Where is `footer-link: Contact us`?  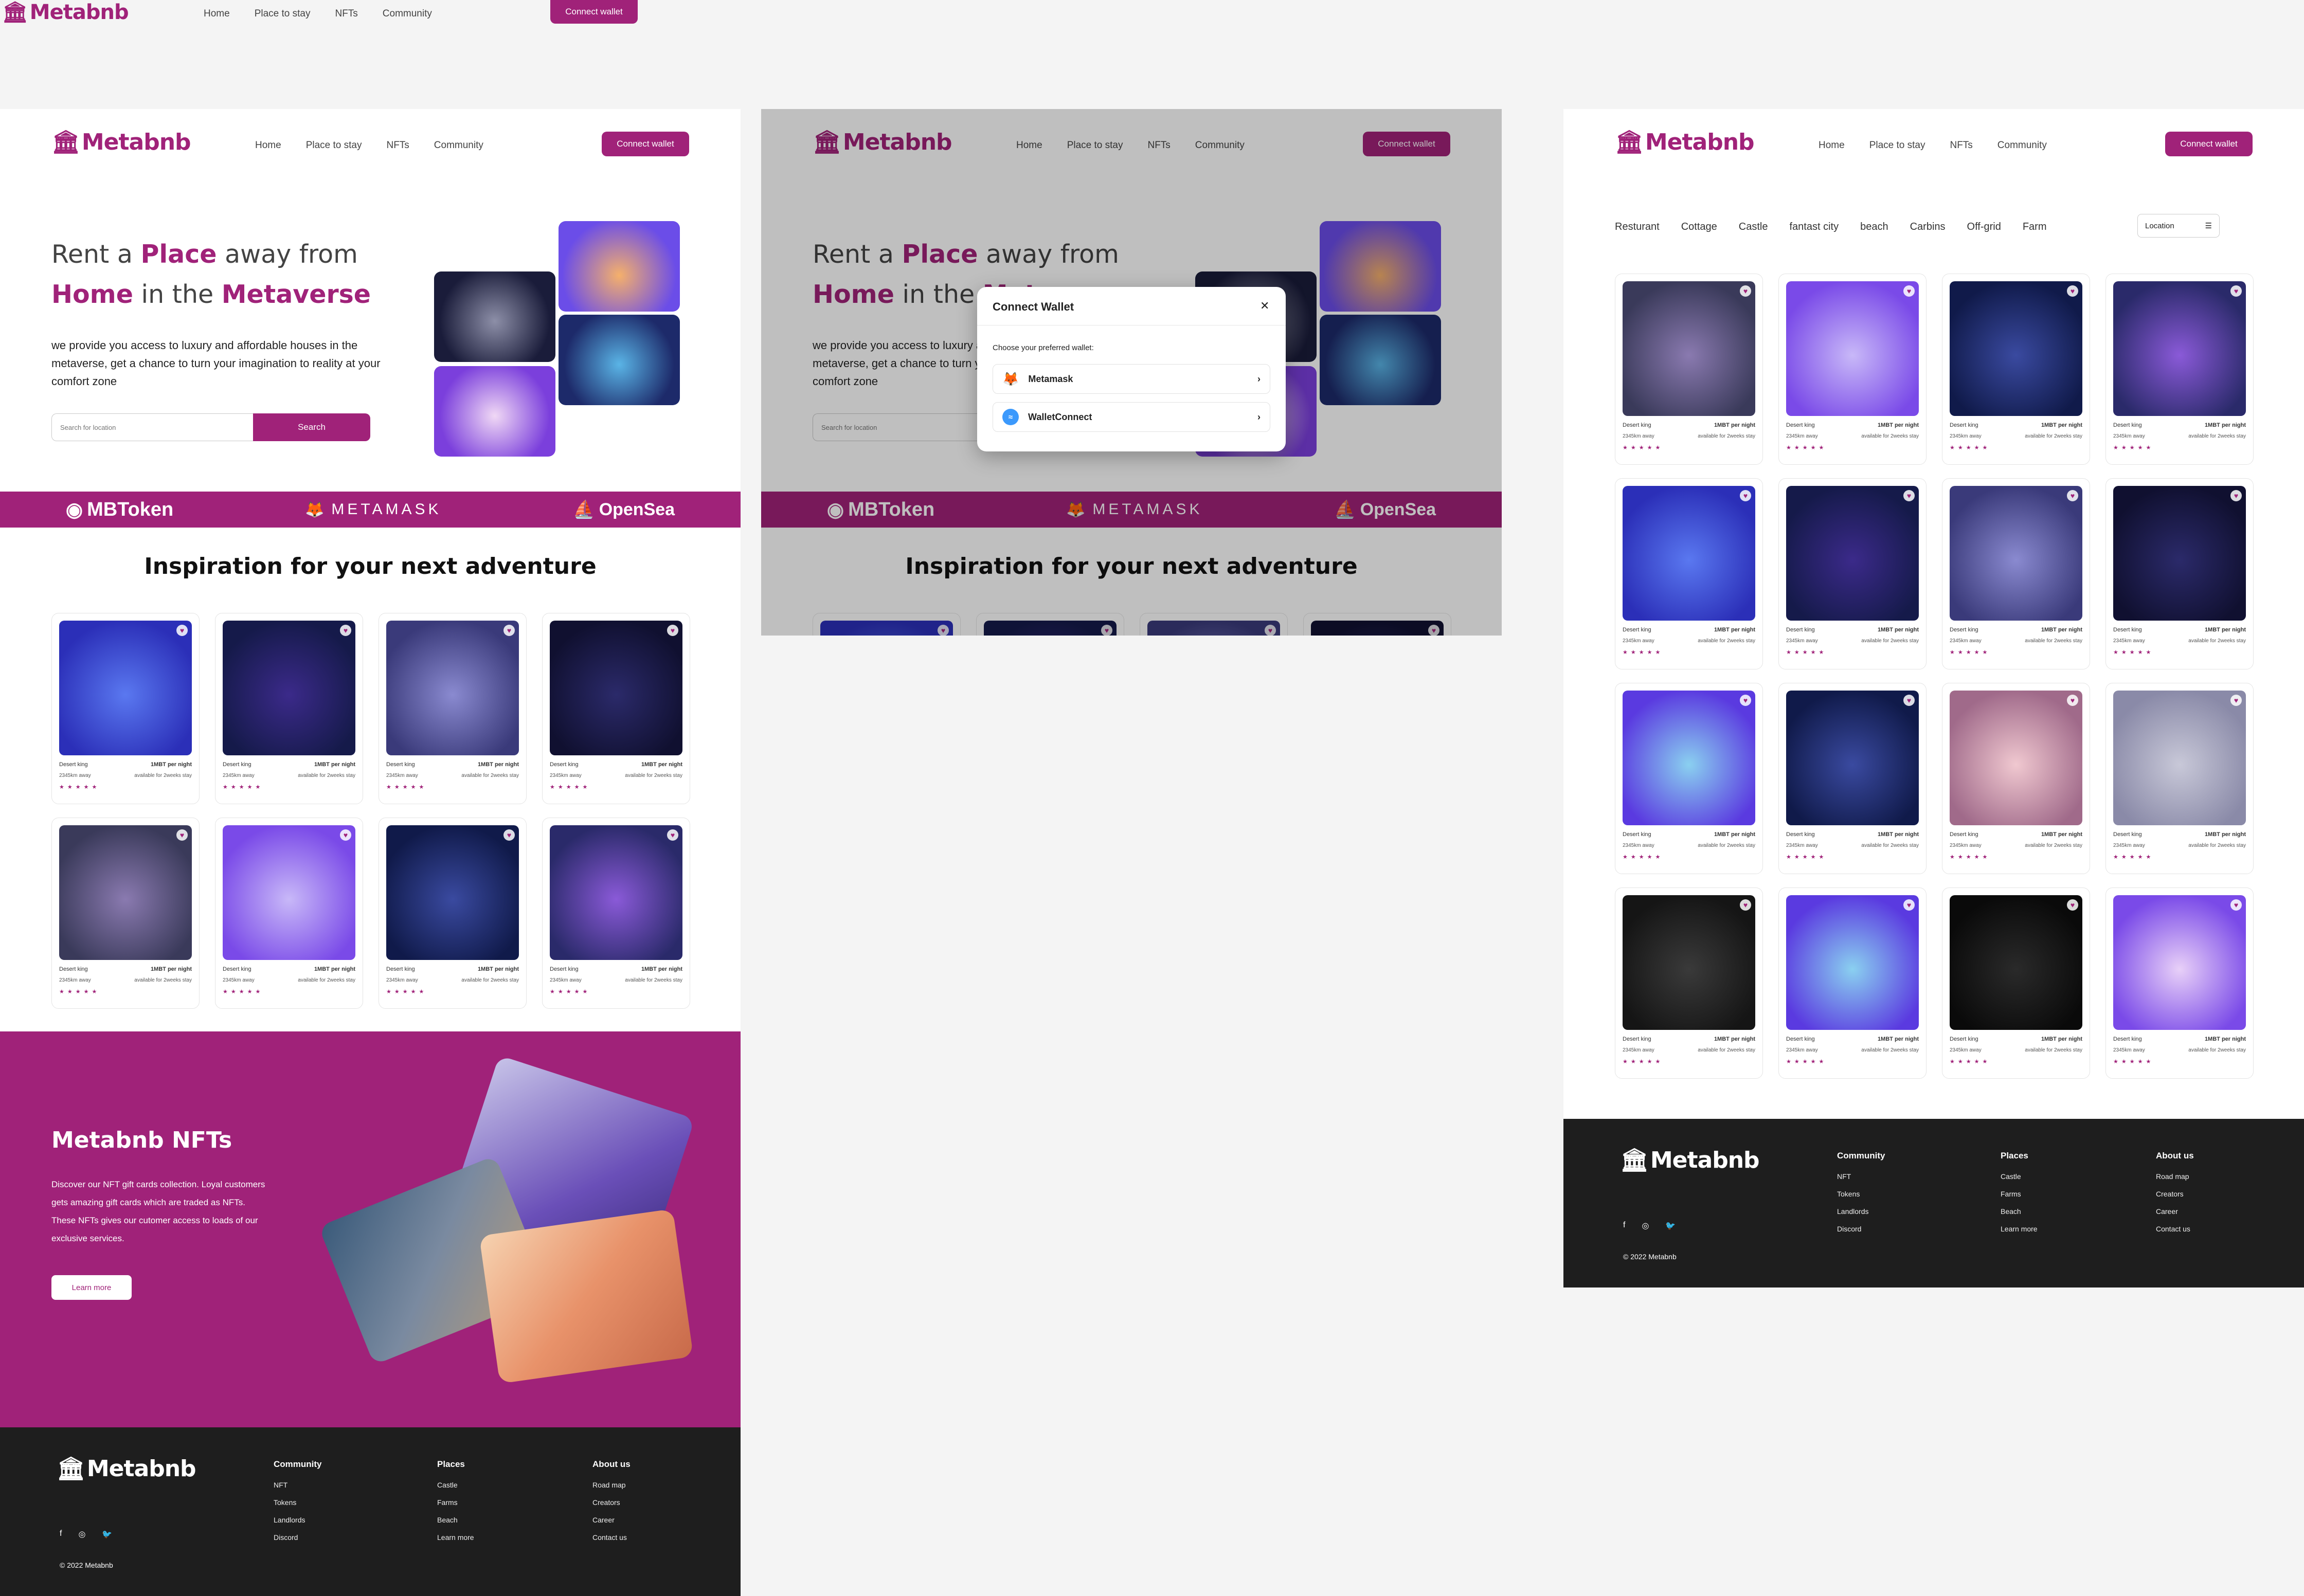
footer-link: Contact us is located at coordinates (611, 1537).